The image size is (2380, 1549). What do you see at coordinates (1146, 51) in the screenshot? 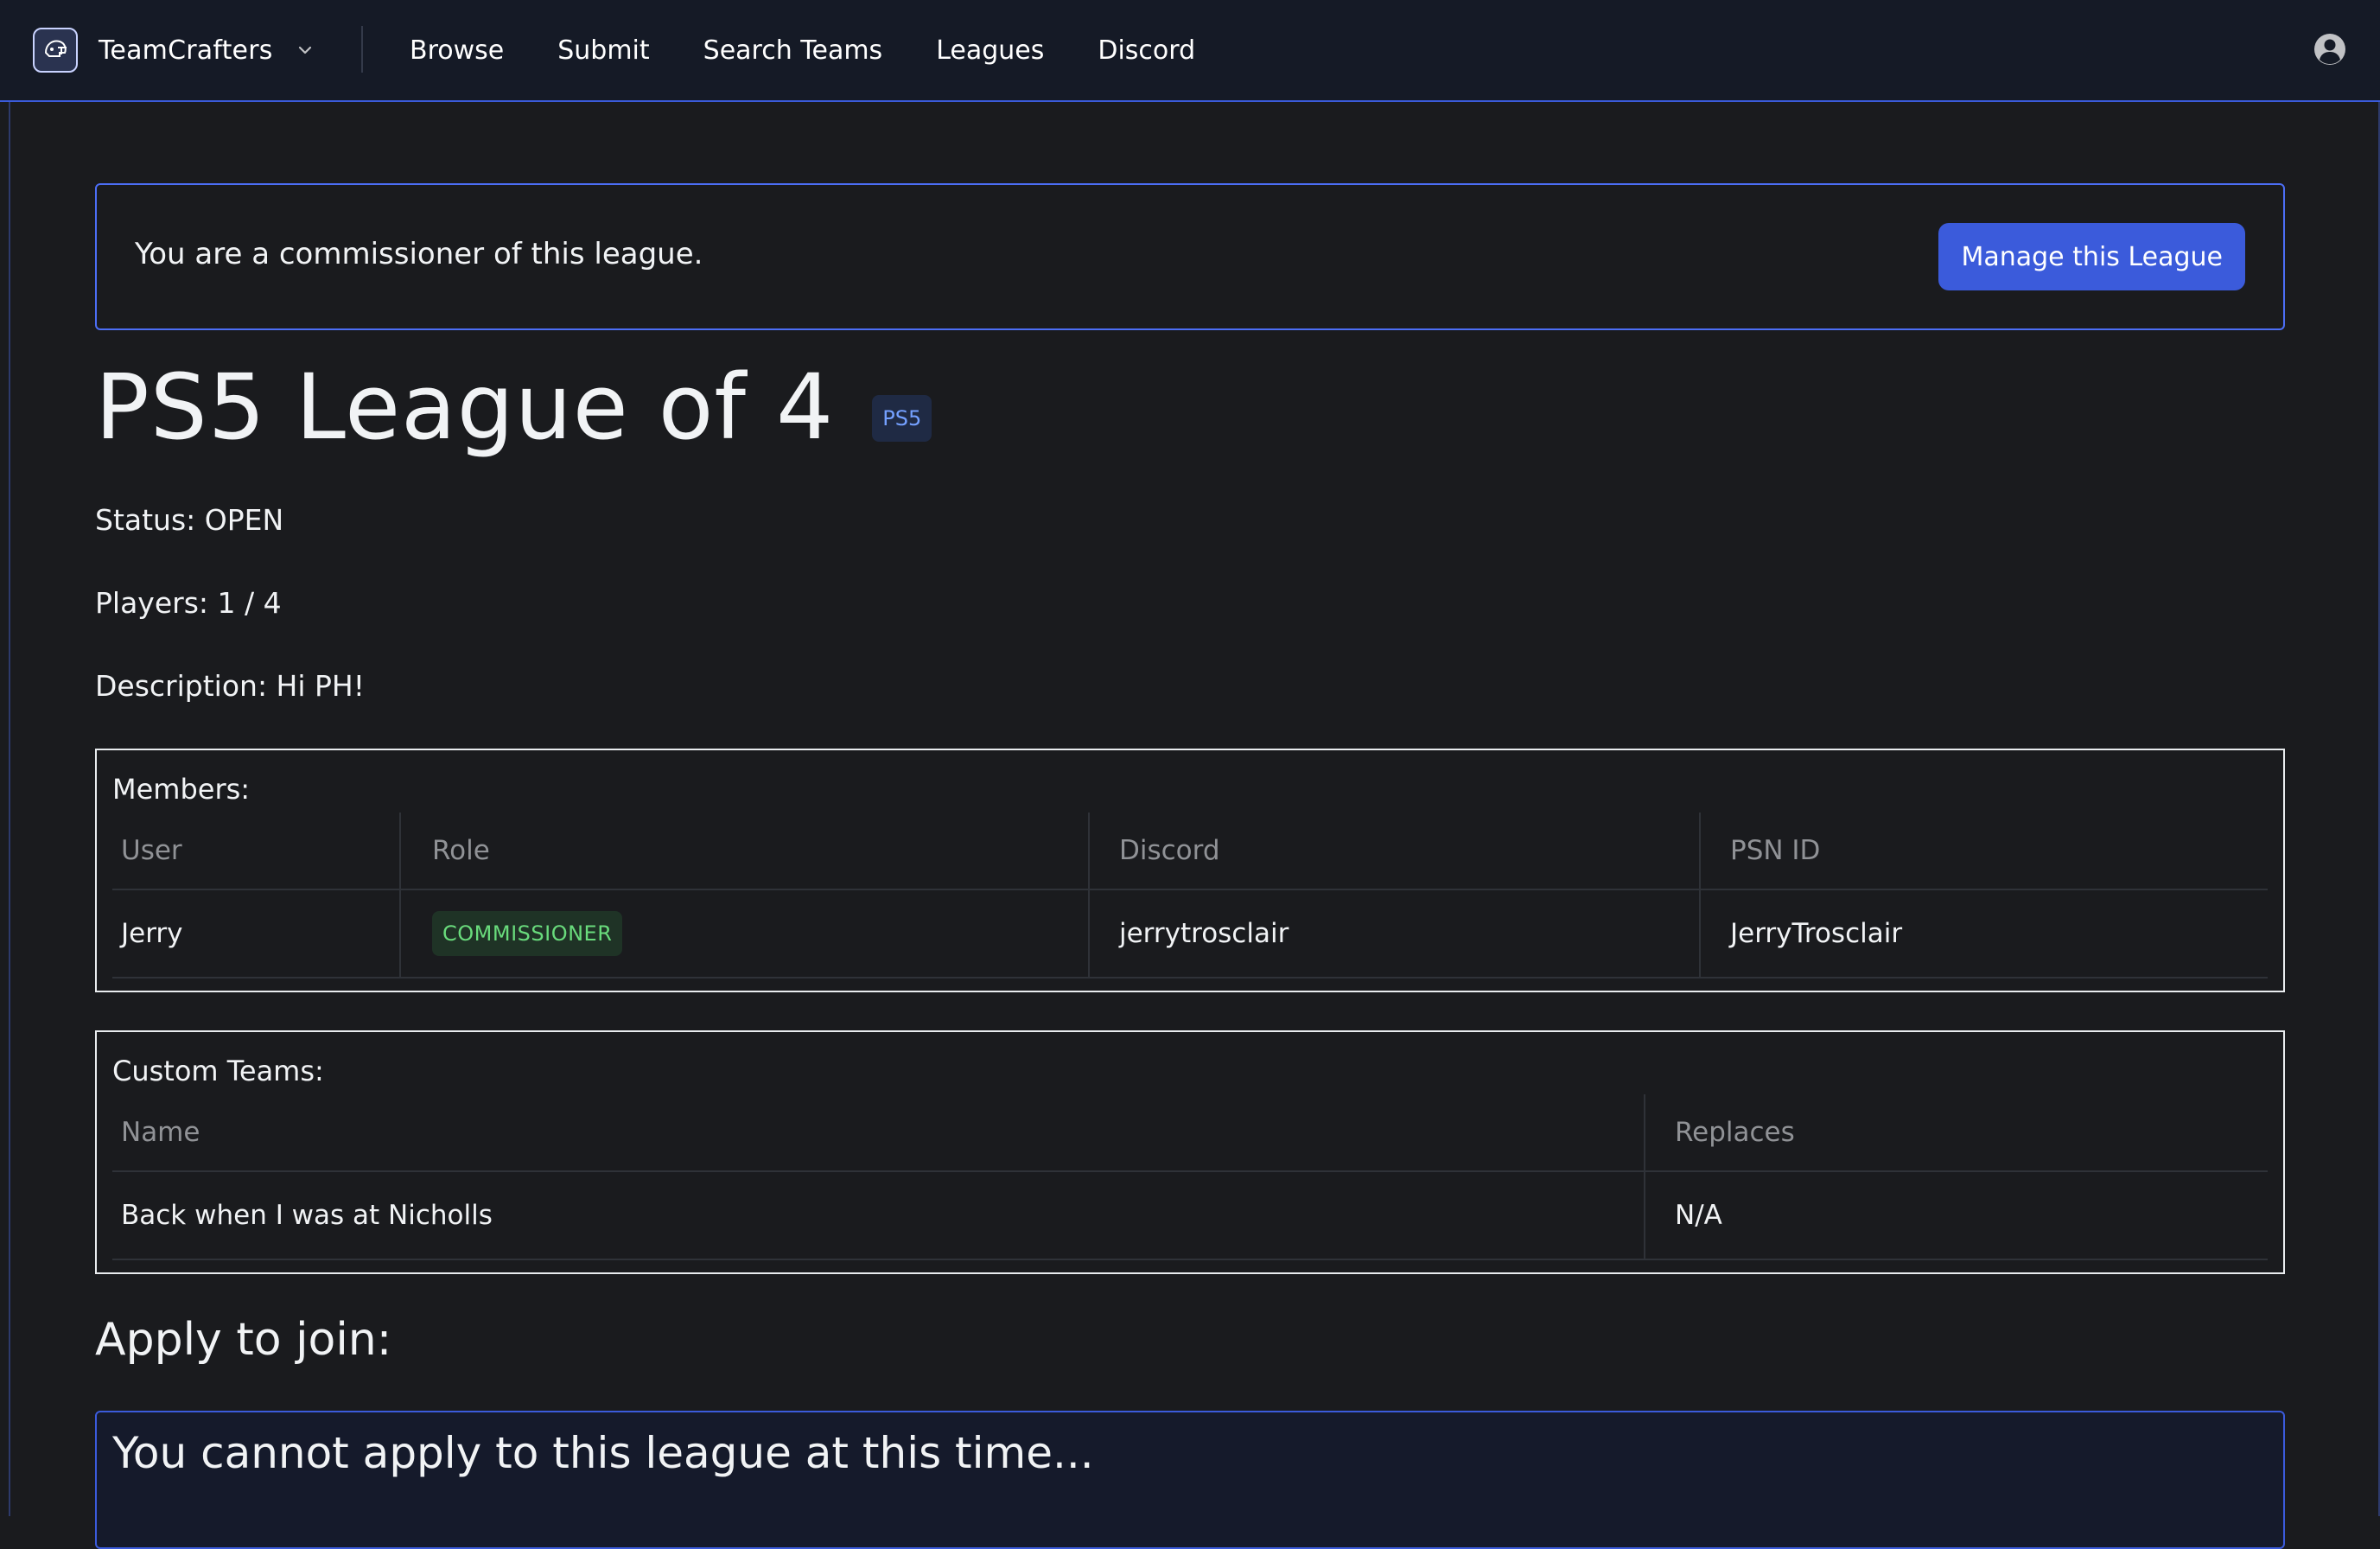
I see `nav-discord: Discord` at bounding box center [1146, 51].